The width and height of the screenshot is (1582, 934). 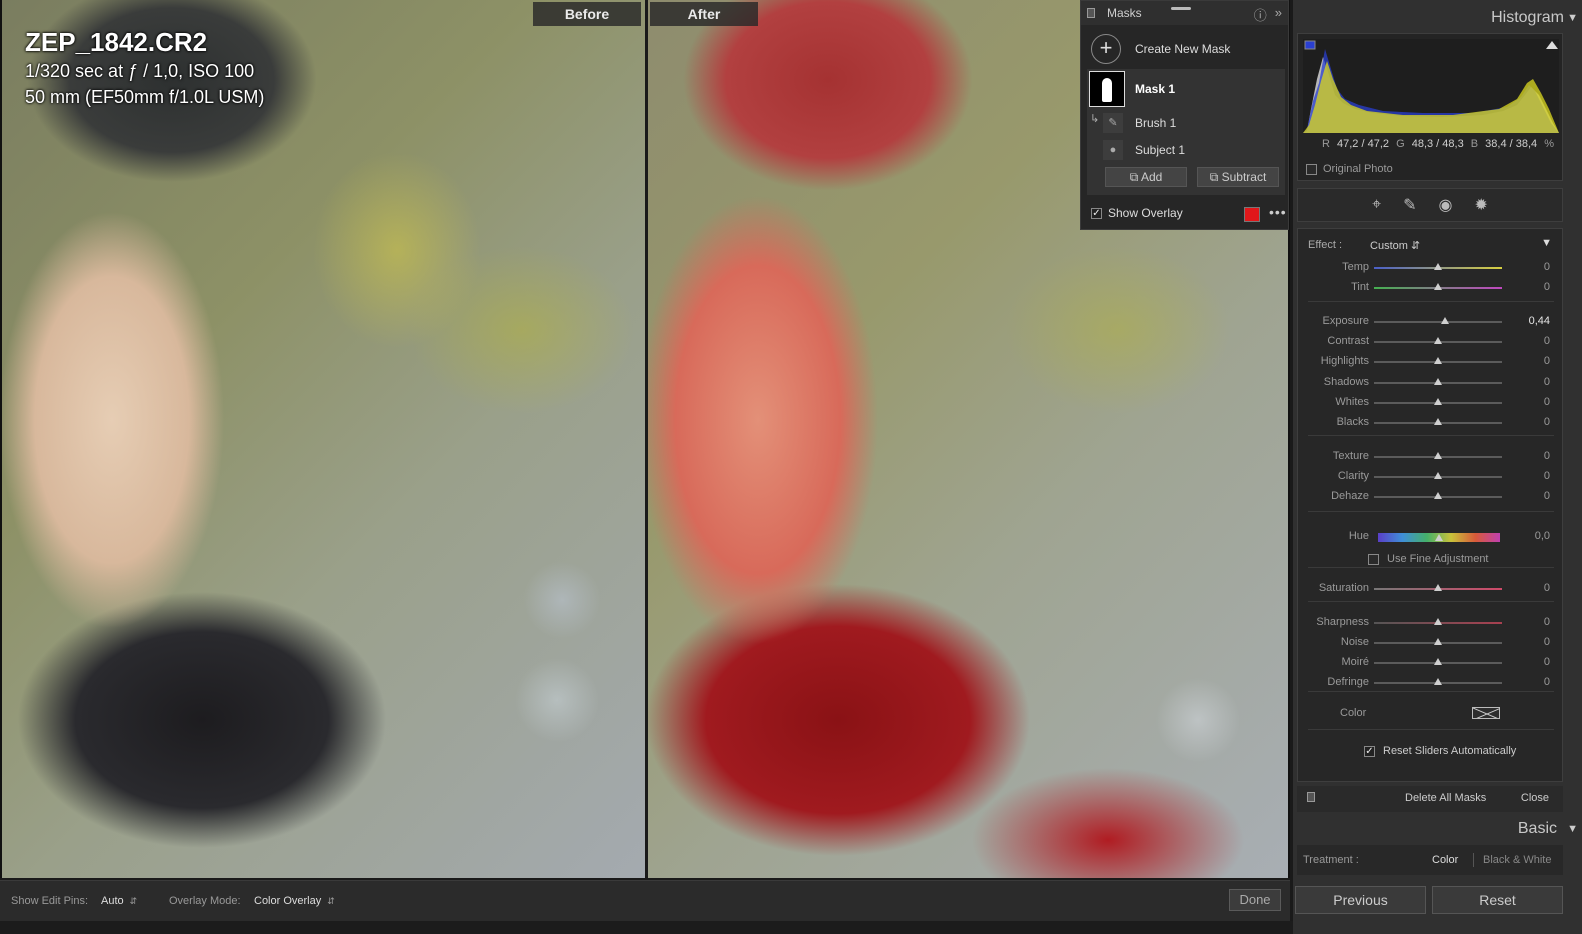 I want to click on slider-highlights: Highlights 0, so click(x=1431, y=363).